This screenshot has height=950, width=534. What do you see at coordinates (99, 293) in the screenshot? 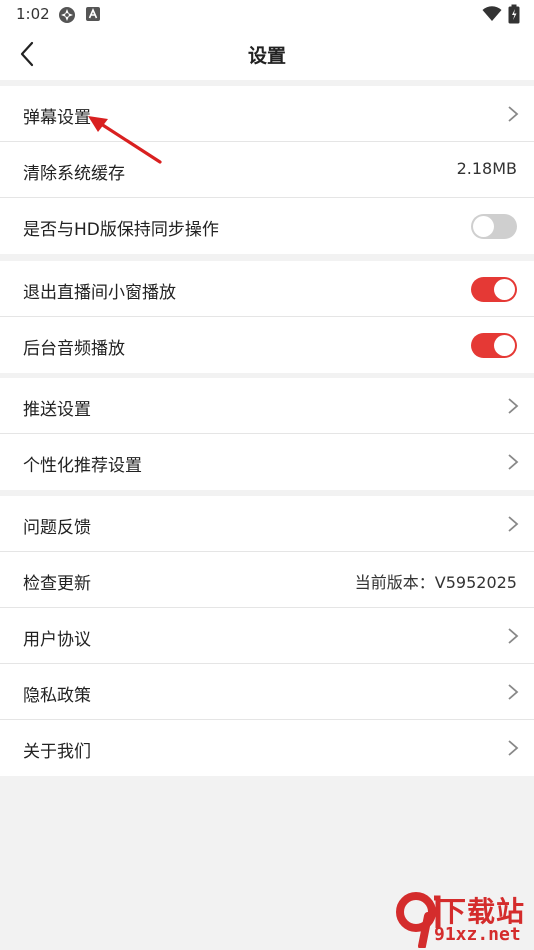
I see `row-label: 退出直播间小窗播放` at bounding box center [99, 293].